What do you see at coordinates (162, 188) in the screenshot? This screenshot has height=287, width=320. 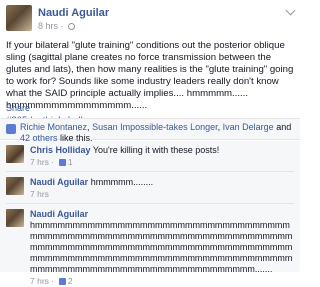 I see `comment-body: Naudi Aguilar hmmmmm........ 7 hrs` at bounding box center [162, 188].